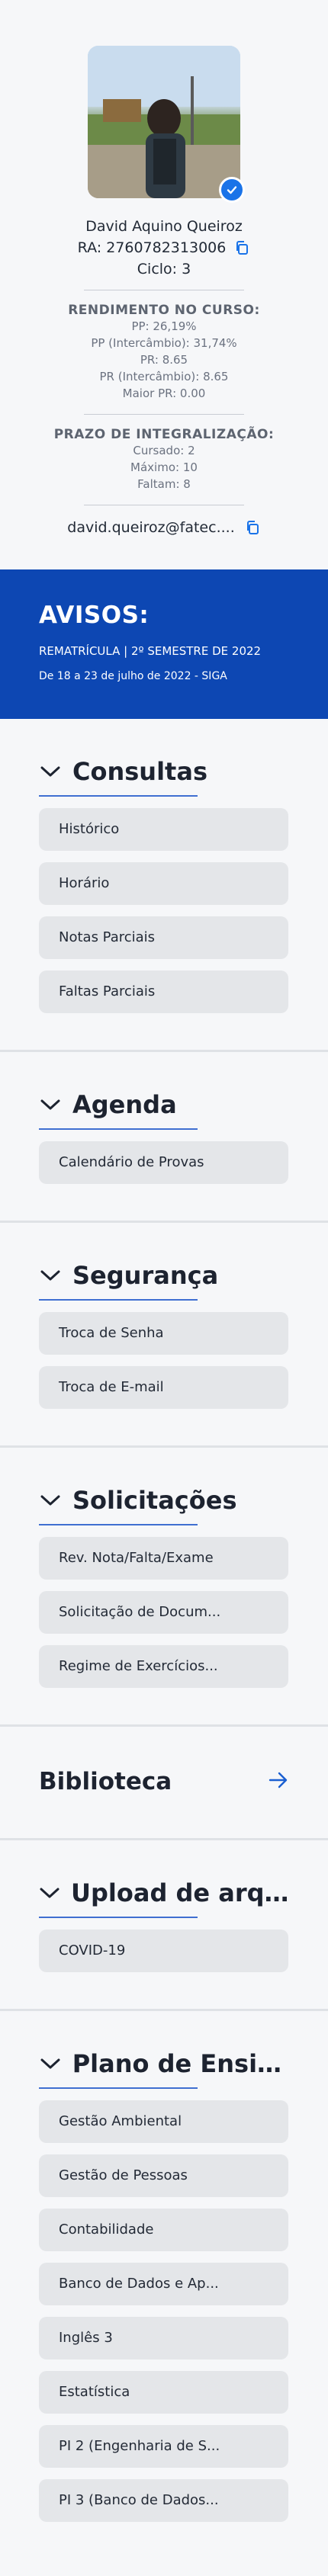 The height and width of the screenshot is (2576, 328). What do you see at coordinates (164, 1137) in the screenshot?
I see `section-agenda: Agenda Calendário de Provas` at bounding box center [164, 1137].